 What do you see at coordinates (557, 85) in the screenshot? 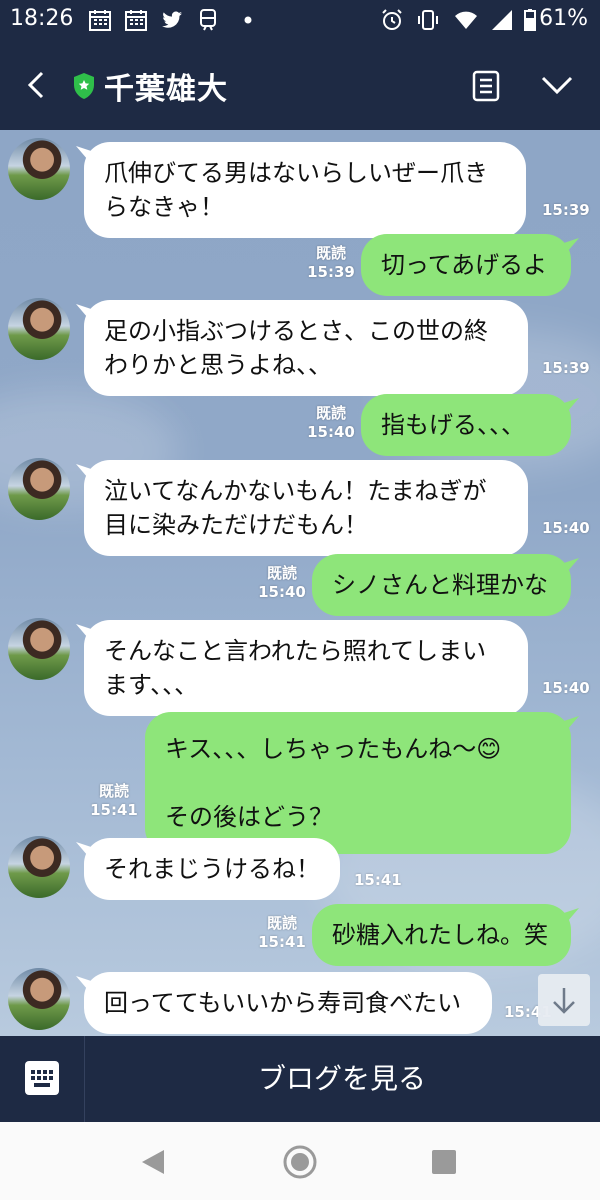
I see `chevron-down-icon` at bounding box center [557, 85].